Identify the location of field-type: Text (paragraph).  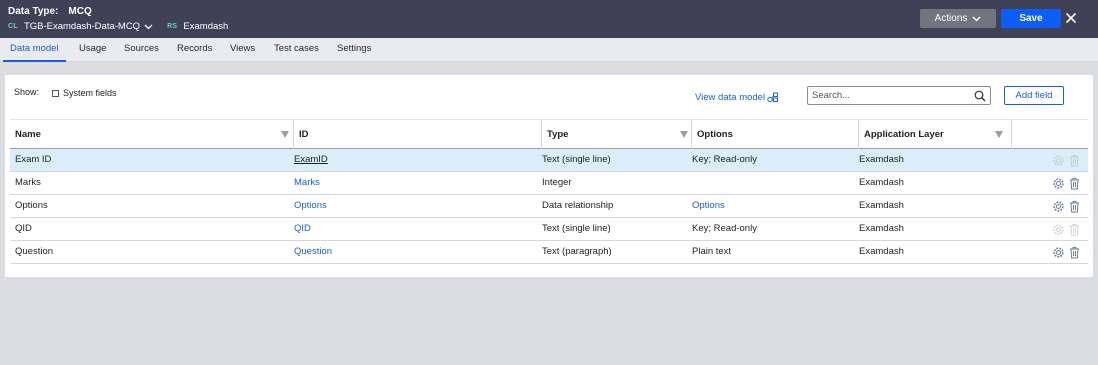
(577, 251).